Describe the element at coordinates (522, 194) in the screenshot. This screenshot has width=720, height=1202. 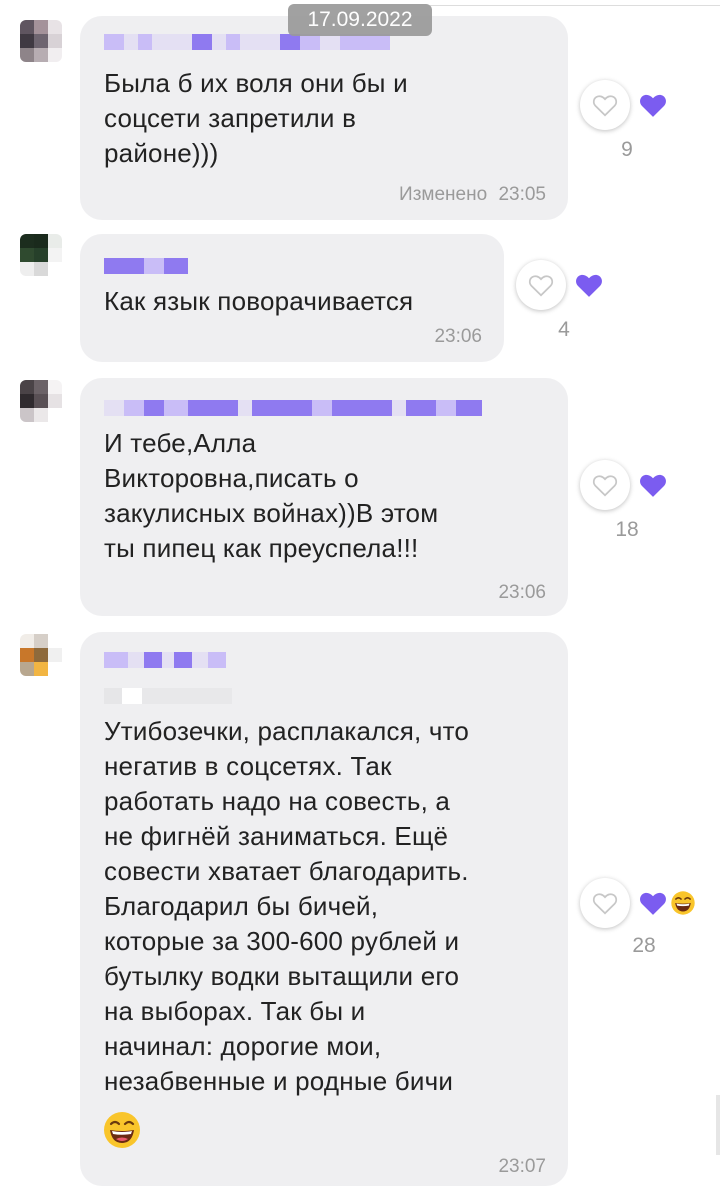
I see `time-label: 23:05` at that location.